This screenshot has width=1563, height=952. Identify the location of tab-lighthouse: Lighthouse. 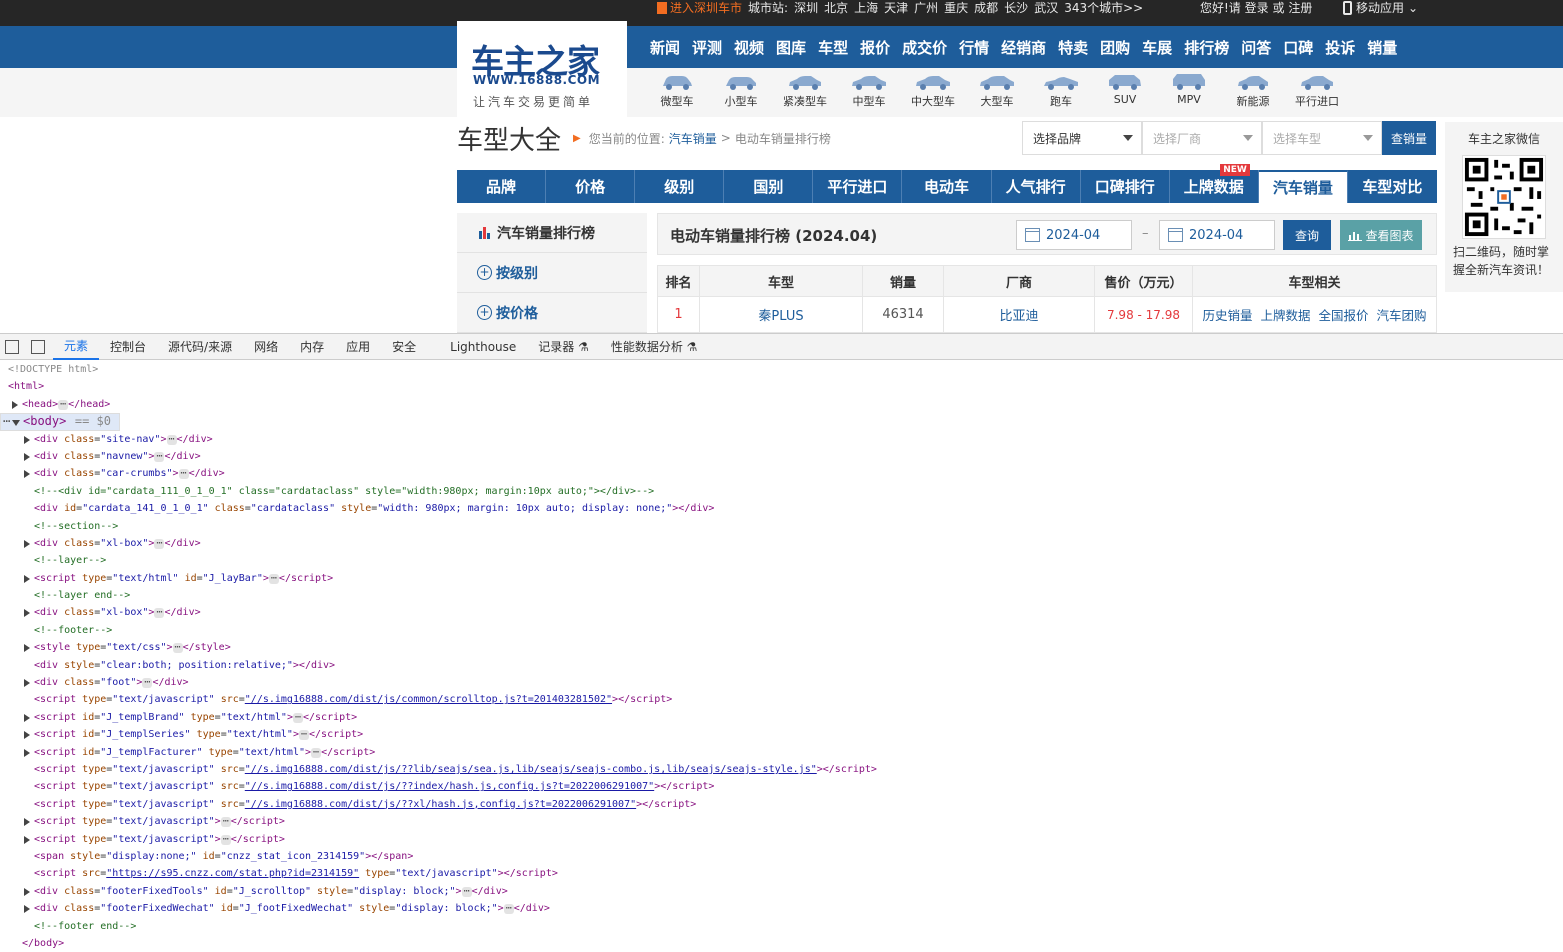
(483, 346).